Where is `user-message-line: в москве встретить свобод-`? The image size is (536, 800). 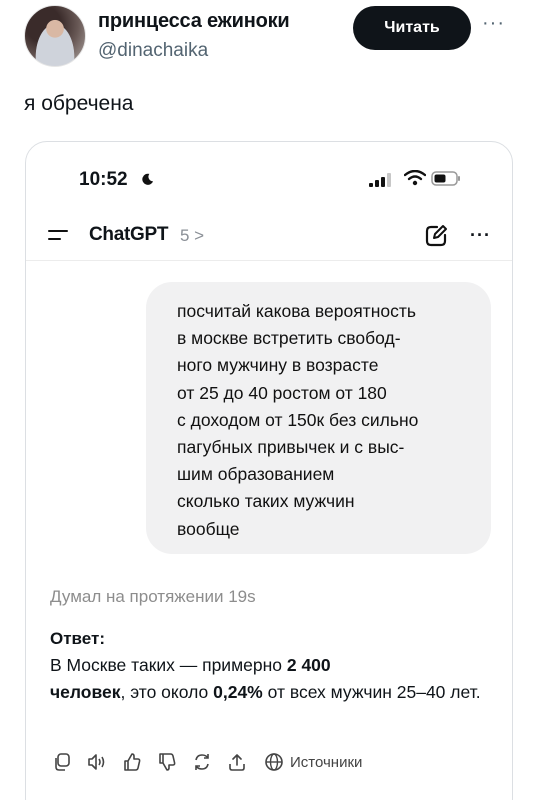 user-message-line: в москве встретить свобод- is located at coordinates (289, 338).